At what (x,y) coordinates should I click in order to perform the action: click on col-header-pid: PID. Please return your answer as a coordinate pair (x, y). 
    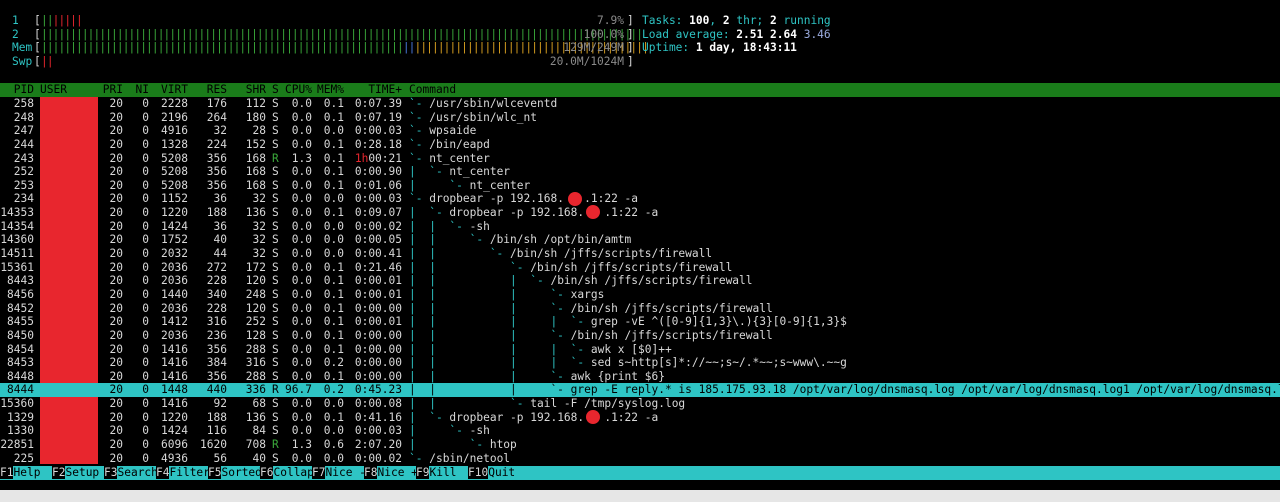
    Looking at the image, I should click on (24, 90).